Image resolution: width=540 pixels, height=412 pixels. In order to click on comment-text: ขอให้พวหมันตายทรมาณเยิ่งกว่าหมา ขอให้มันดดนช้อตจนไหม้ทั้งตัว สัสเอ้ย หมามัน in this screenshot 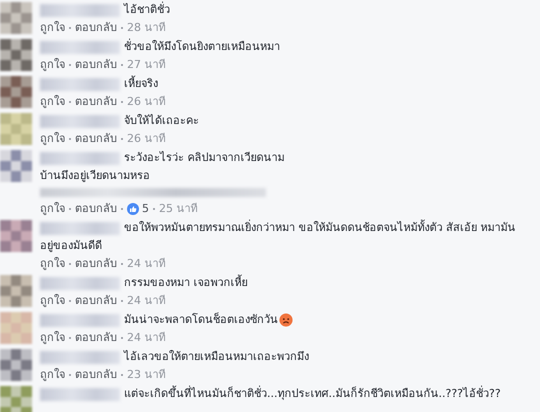, I will do `click(320, 228)`.